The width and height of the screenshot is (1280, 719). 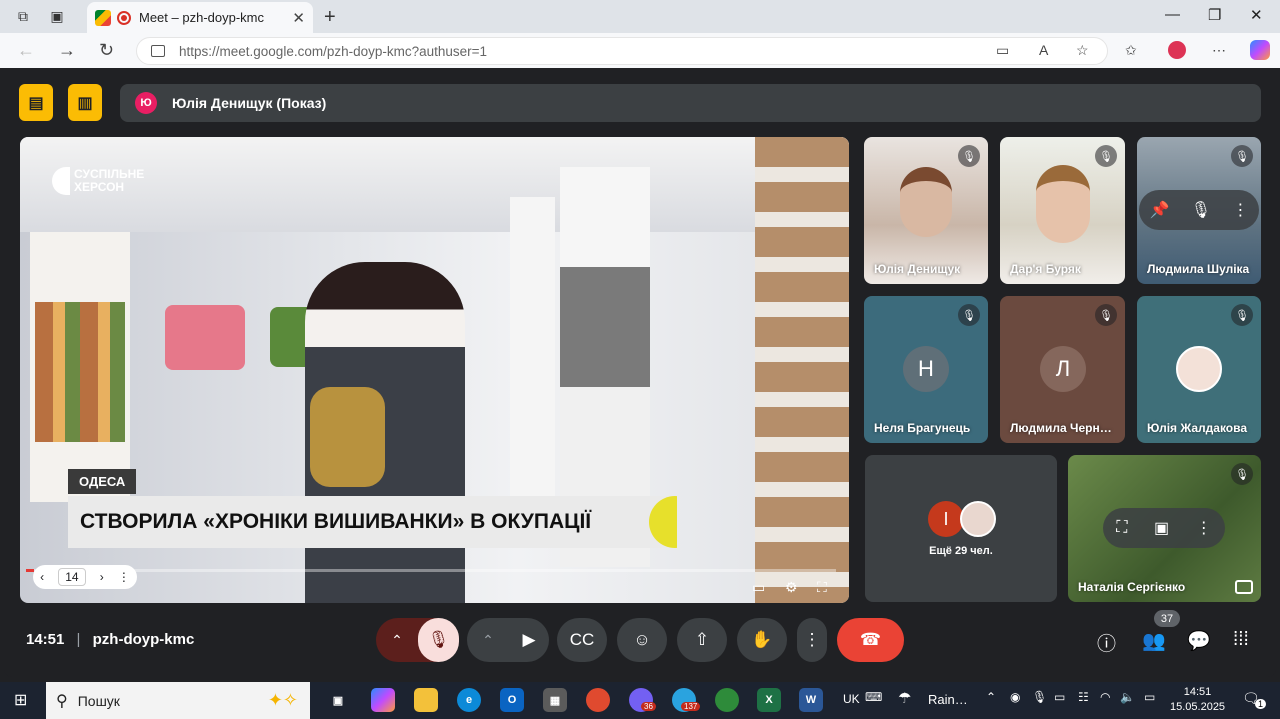 What do you see at coordinates (99, 187) in the screenshot?
I see `logo-line2: ХЕРСОН` at bounding box center [99, 187].